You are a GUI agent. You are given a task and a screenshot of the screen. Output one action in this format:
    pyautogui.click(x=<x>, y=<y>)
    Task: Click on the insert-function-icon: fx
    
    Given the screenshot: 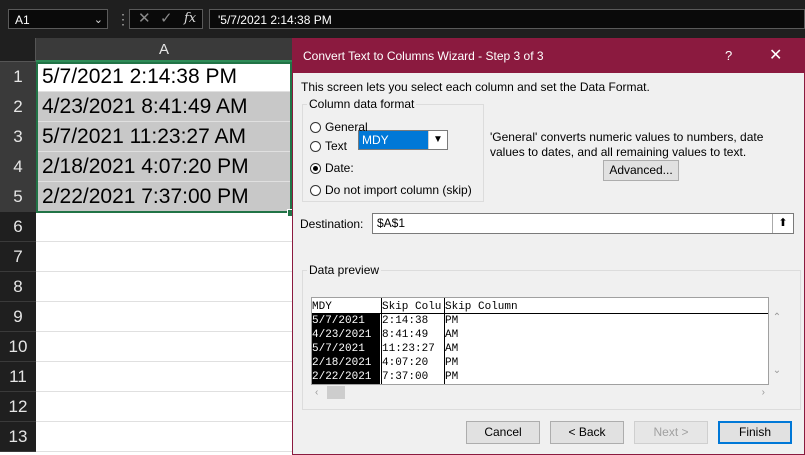 What is the action you would take?
    pyautogui.click(x=190, y=19)
    